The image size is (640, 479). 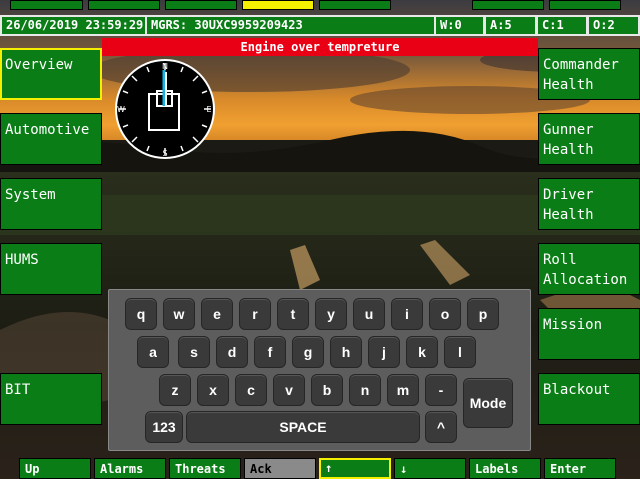 What do you see at coordinates (217, 314) in the screenshot?
I see `key-e: e` at bounding box center [217, 314].